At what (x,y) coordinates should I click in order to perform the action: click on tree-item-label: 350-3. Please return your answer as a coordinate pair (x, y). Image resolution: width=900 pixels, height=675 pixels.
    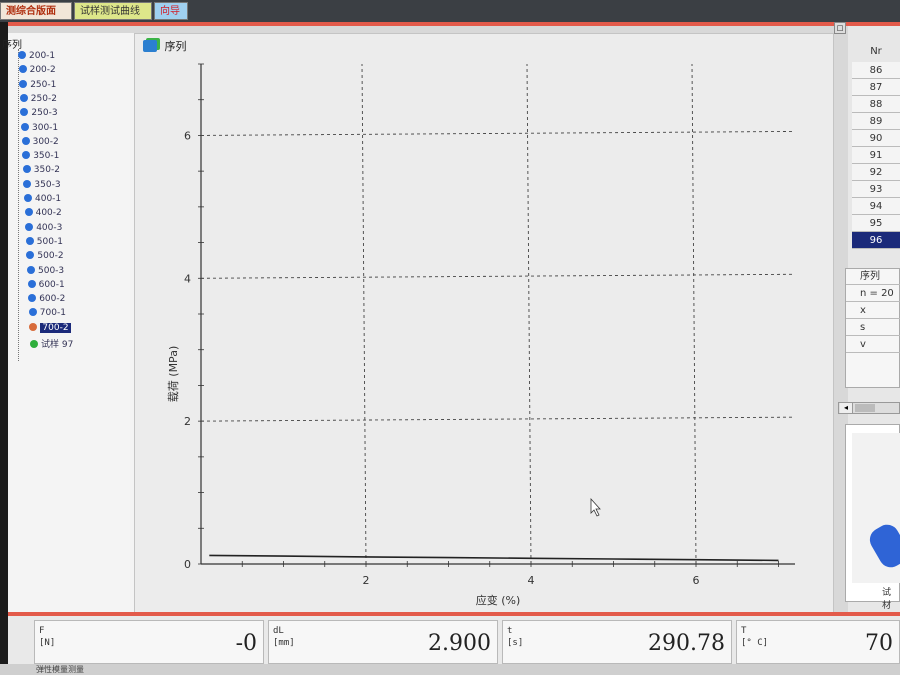
    Looking at the image, I should click on (47, 184).